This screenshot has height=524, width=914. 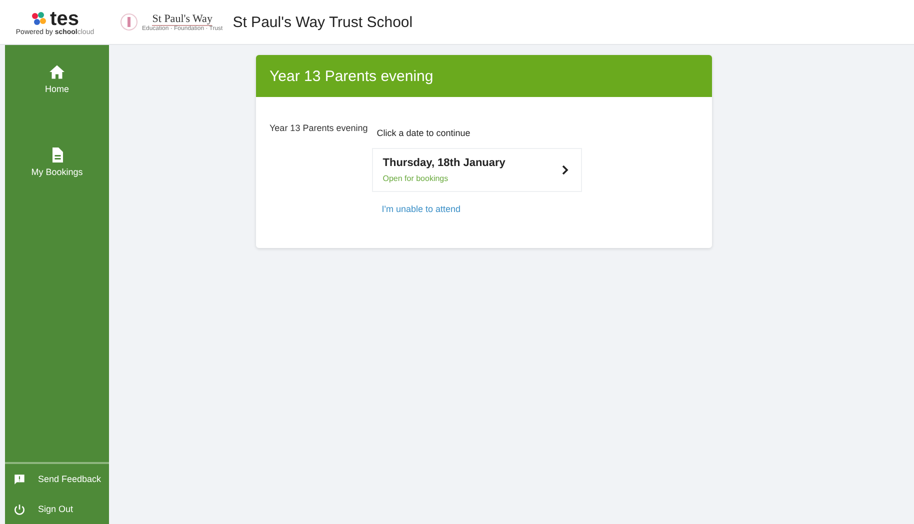 What do you see at coordinates (57, 161) in the screenshot?
I see `sidebar-item: My Bookings` at bounding box center [57, 161].